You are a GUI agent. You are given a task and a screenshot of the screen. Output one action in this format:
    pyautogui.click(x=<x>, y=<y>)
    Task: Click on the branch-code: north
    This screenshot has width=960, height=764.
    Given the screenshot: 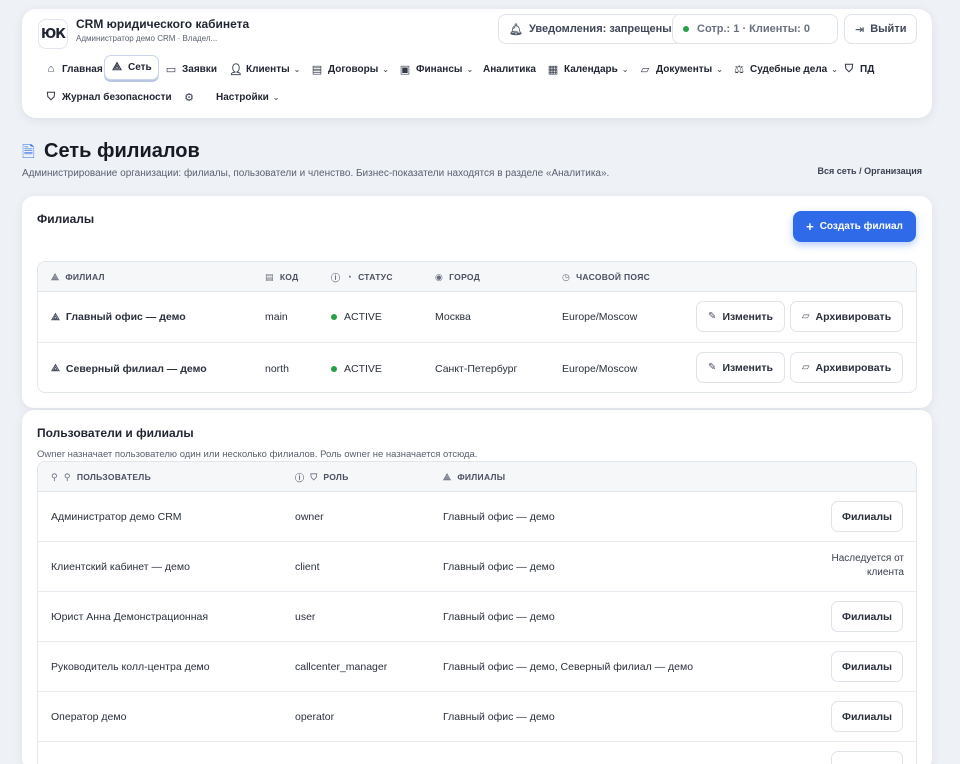 What is the action you would take?
    pyautogui.click(x=277, y=368)
    